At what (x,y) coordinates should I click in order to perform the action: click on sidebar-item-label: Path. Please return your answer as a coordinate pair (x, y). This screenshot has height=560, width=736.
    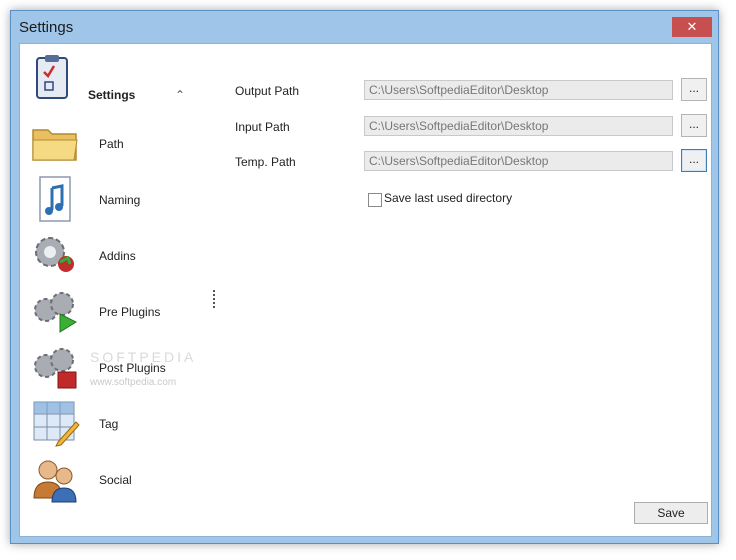
    Looking at the image, I should click on (111, 144).